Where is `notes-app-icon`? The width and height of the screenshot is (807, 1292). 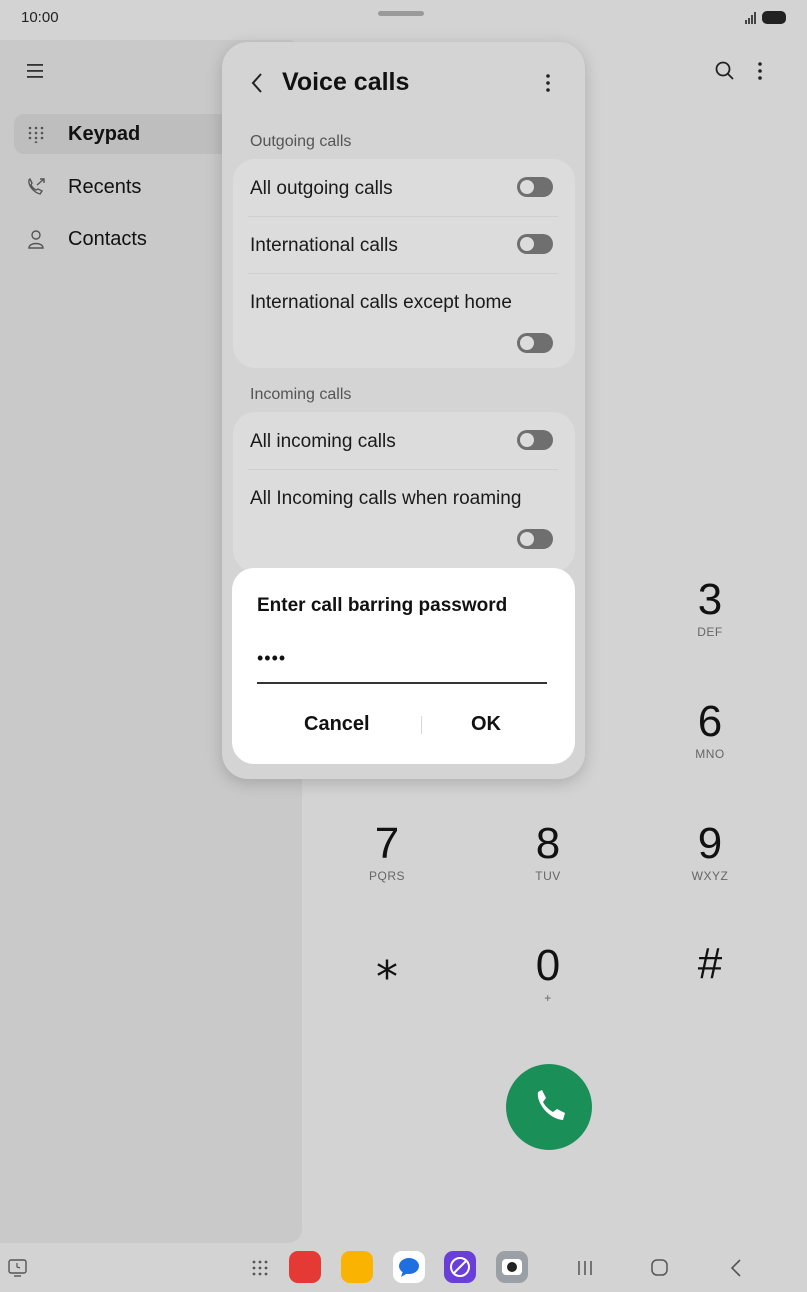 notes-app-icon is located at coordinates (305, 1267).